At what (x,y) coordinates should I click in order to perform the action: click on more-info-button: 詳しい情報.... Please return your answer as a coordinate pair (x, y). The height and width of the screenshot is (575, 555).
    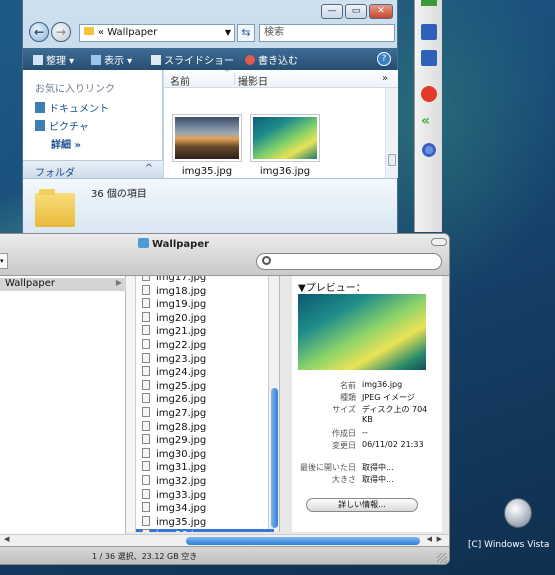
    Looking at the image, I should click on (362, 505).